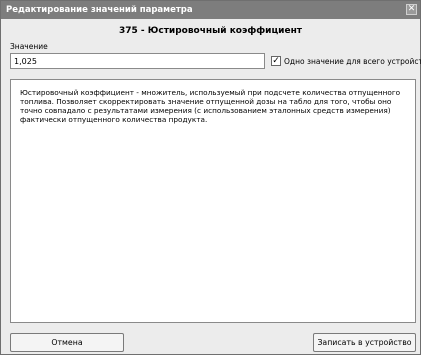 The image size is (421, 355). Describe the element at coordinates (67, 342) in the screenshot. I see `cancel-button: Отмена` at that location.